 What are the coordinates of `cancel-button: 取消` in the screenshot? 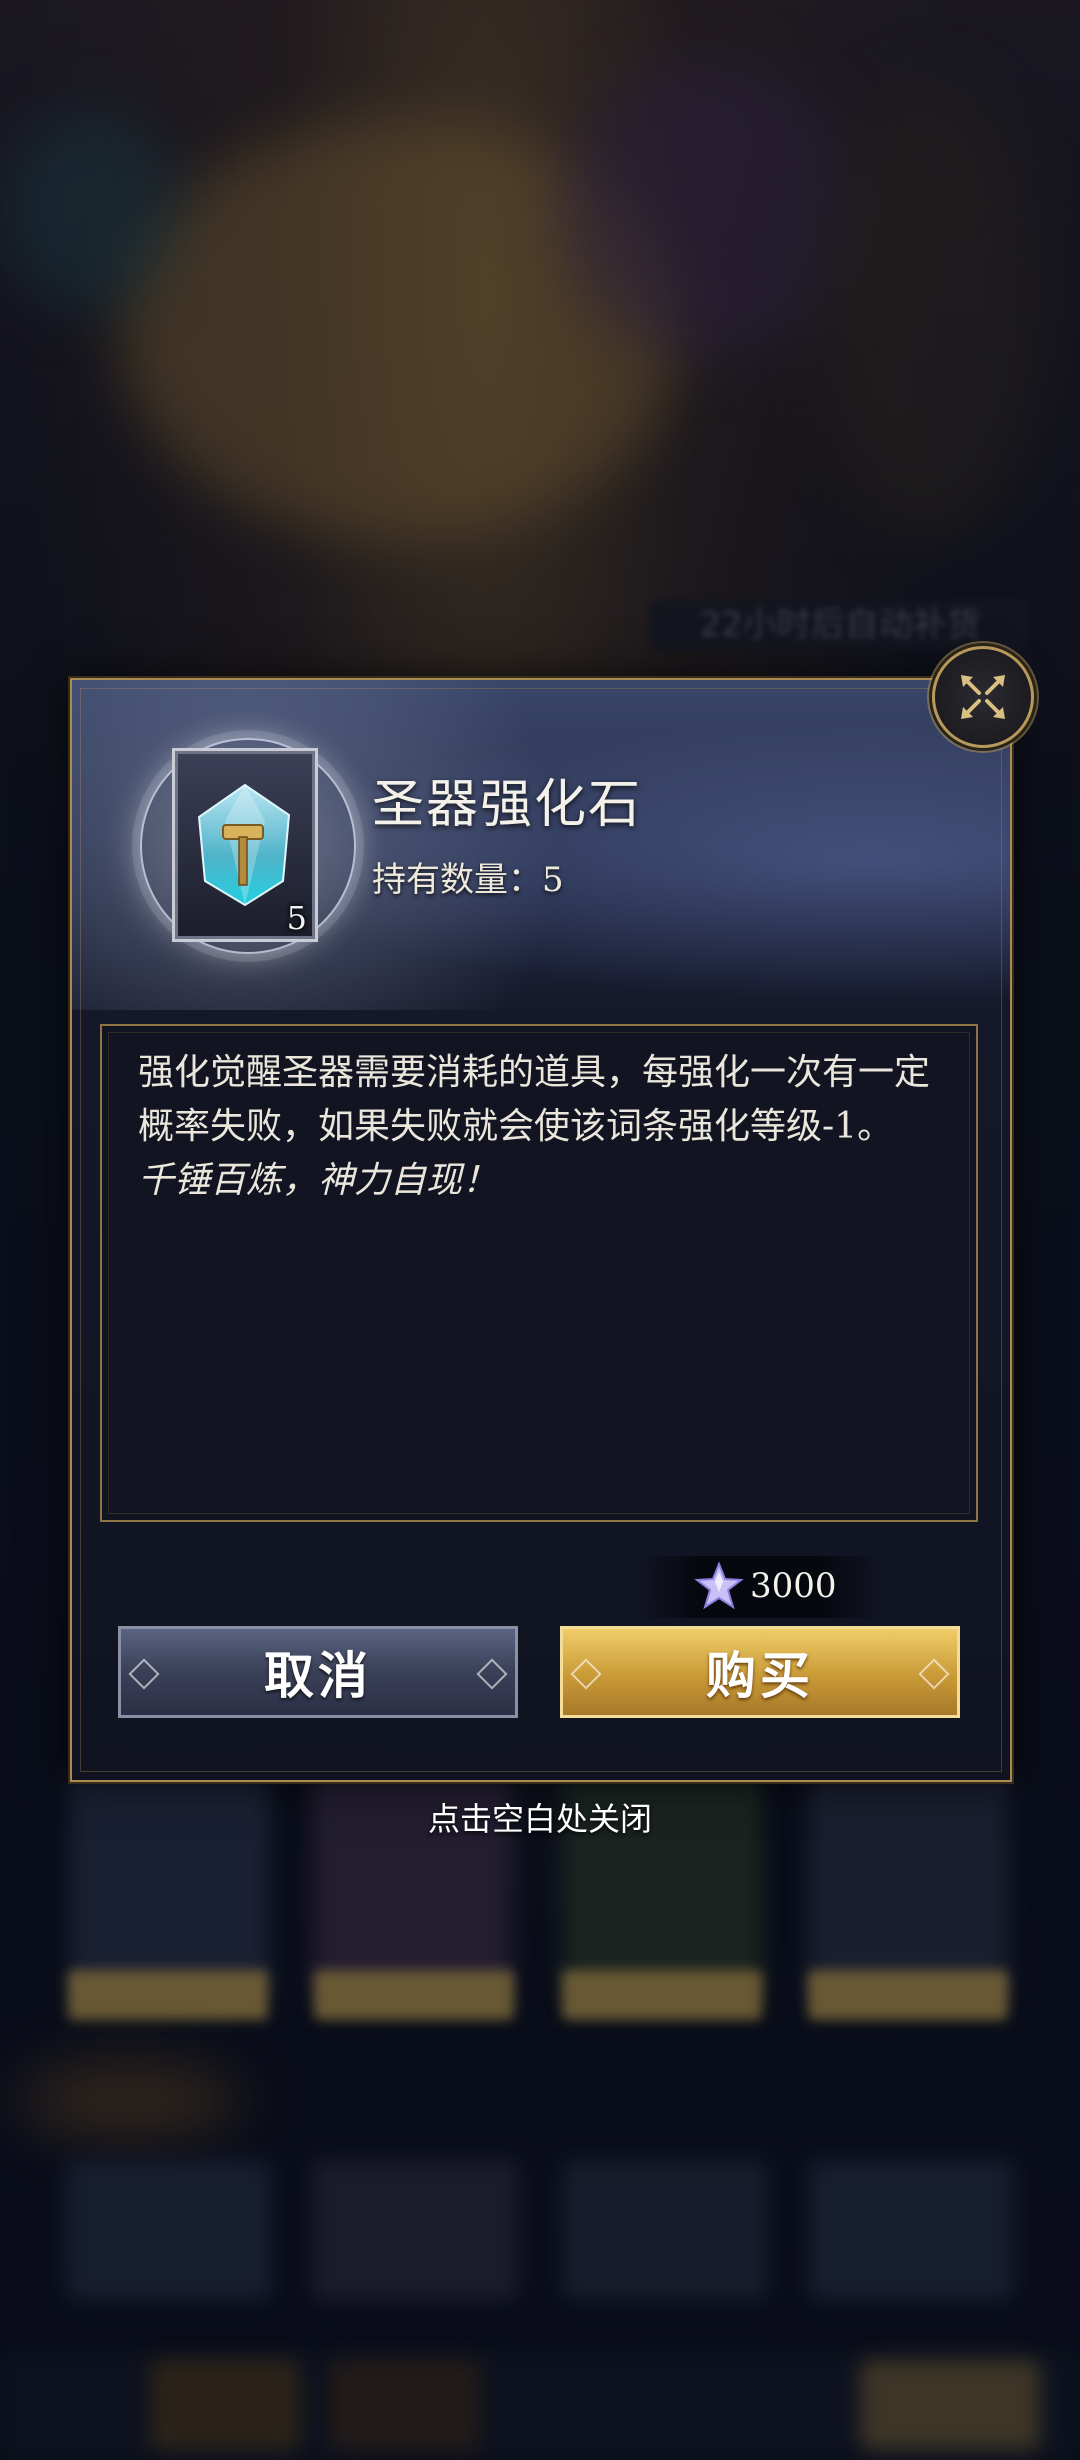 It's located at (318, 1672).